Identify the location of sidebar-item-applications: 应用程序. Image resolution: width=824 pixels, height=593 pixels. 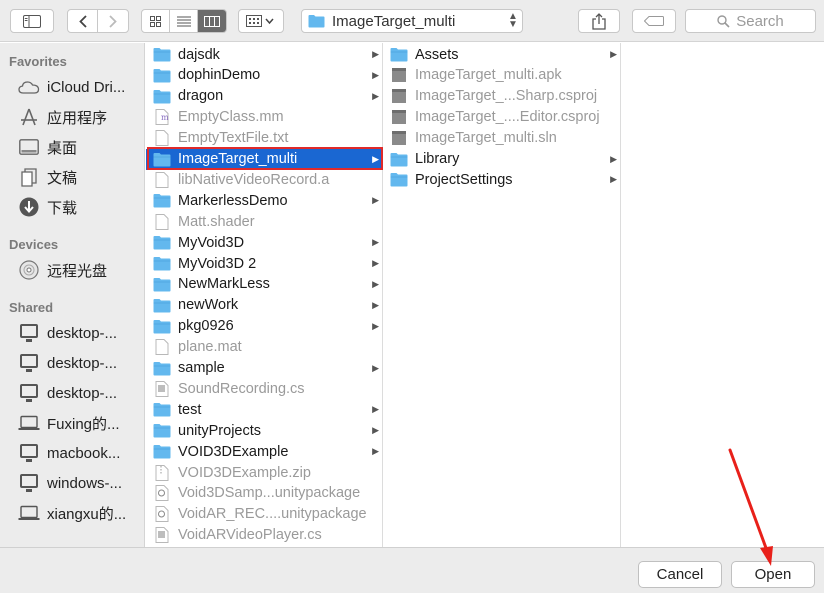
(62, 117).